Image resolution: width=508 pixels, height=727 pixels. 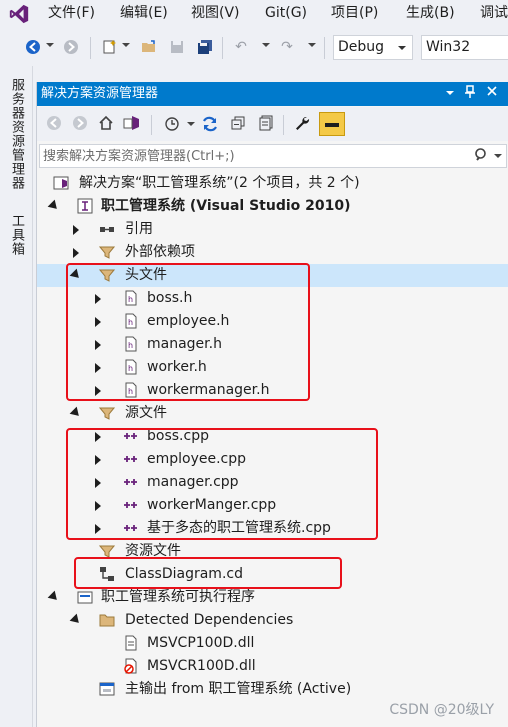 I want to click on main-toolbar: ↶ ↷ Debug Win32, so click(x=254, y=47).